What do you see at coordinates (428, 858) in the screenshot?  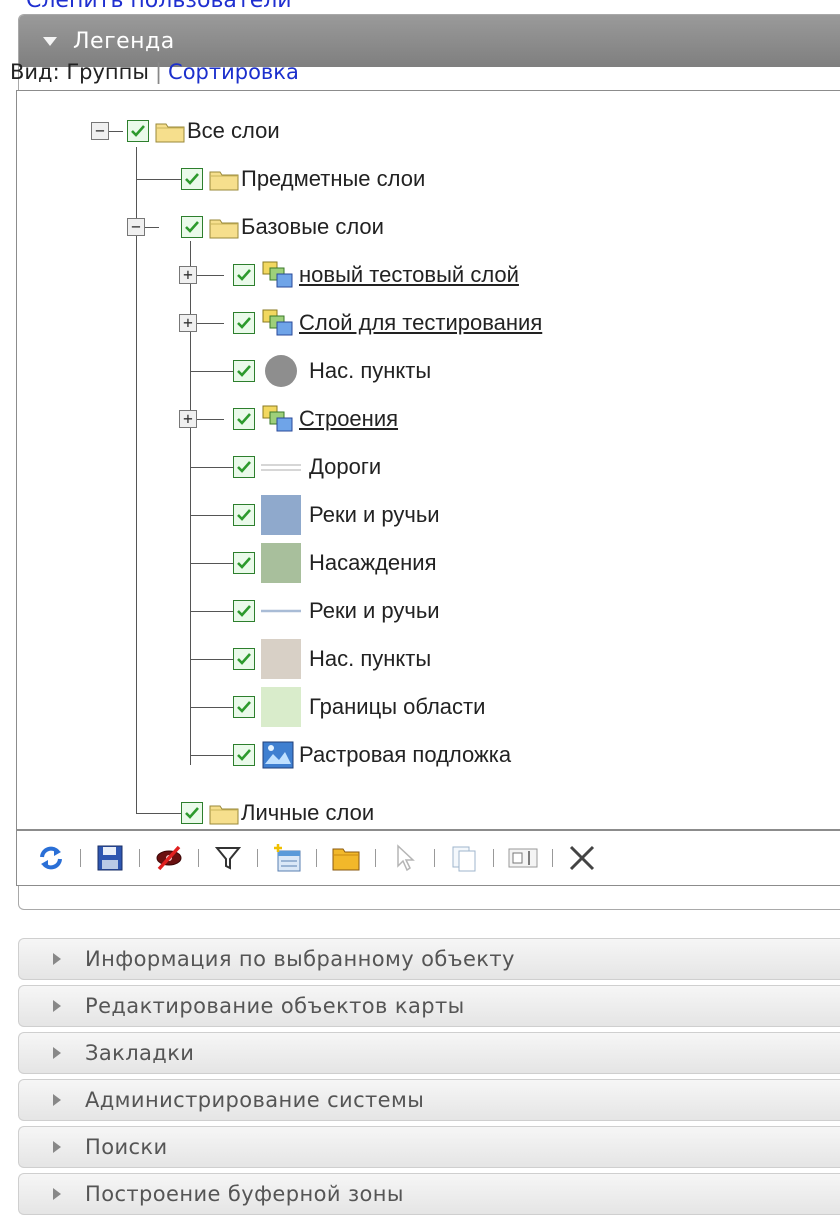 I see `legend-toolbar` at bounding box center [428, 858].